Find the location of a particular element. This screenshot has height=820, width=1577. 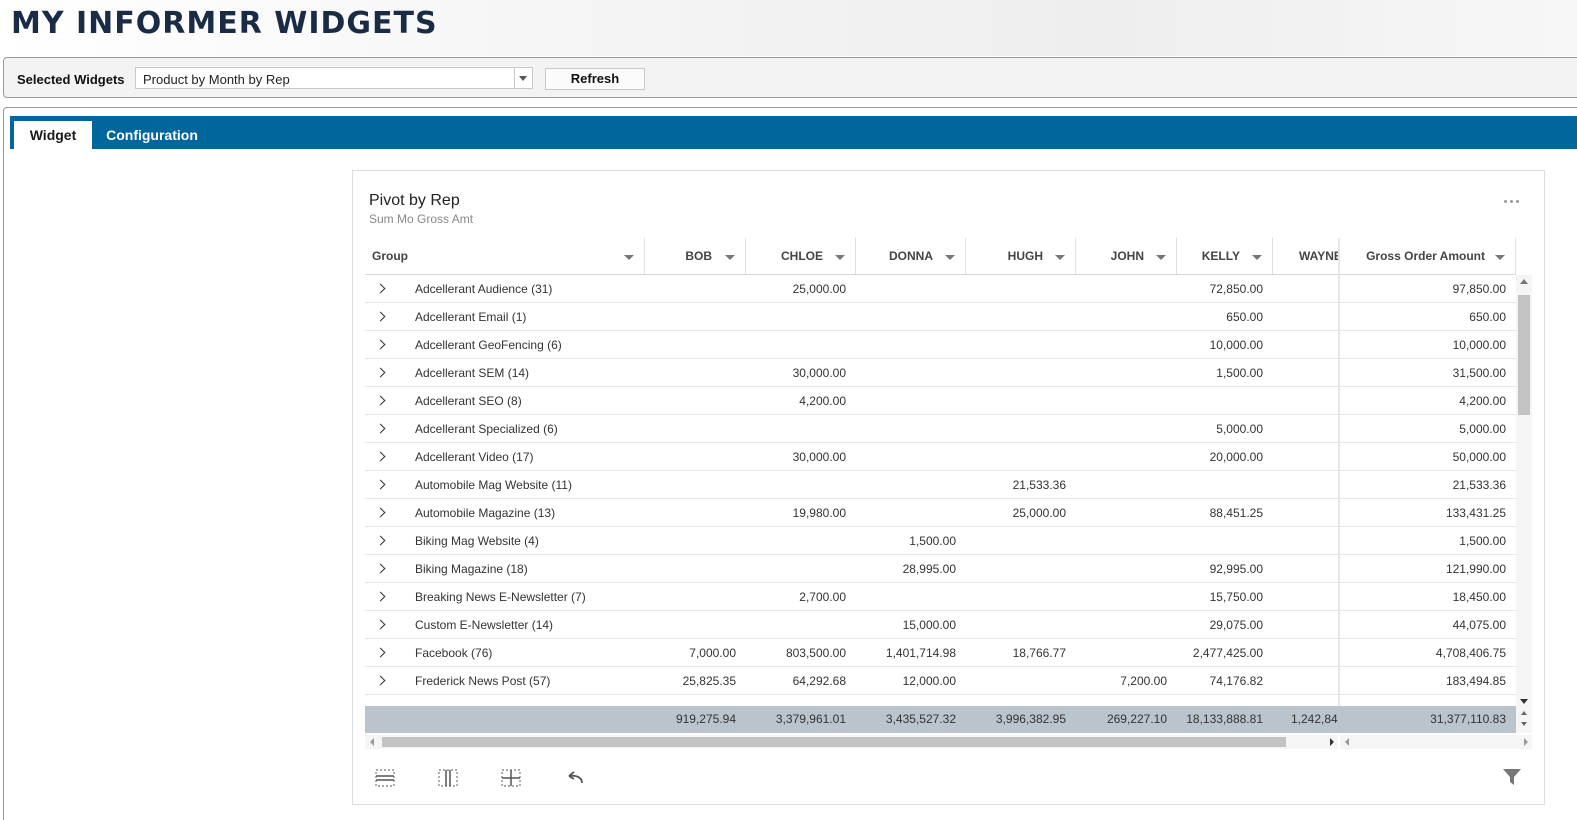

frozen-column-divider is located at coordinates (1339, 473).